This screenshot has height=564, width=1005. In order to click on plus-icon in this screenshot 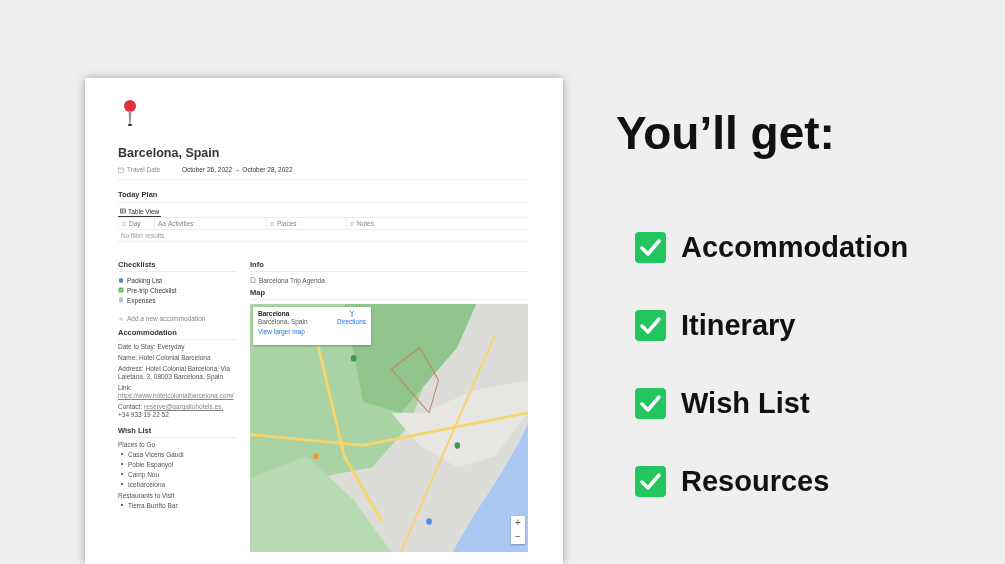, I will do `click(121, 318)`.